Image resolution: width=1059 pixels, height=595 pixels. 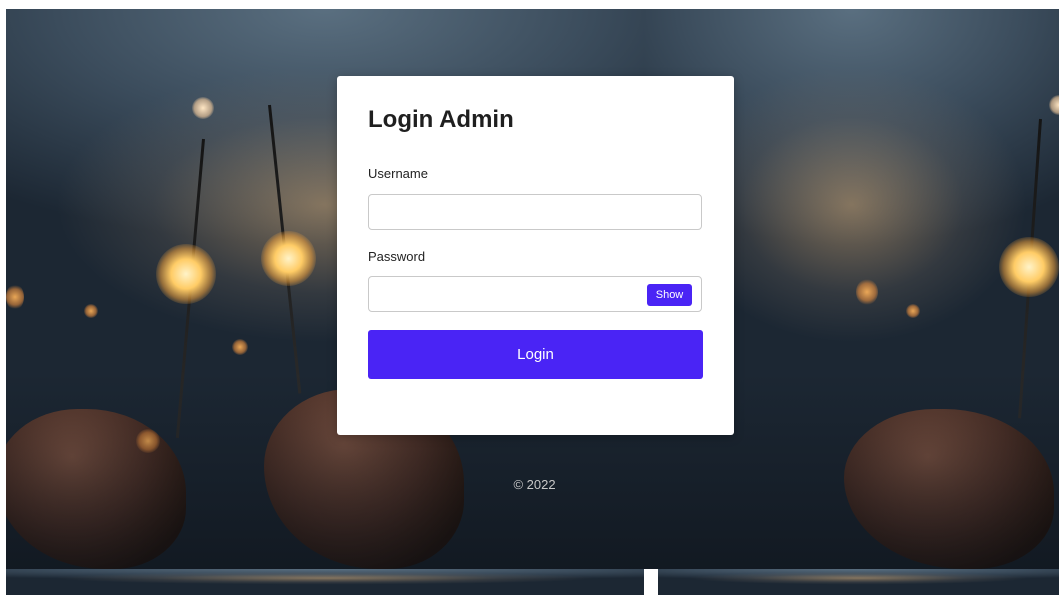 What do you see at coordinates (535, 354) in the screenshot?
I see `login-button: Login` at bounding box center [535, 354].